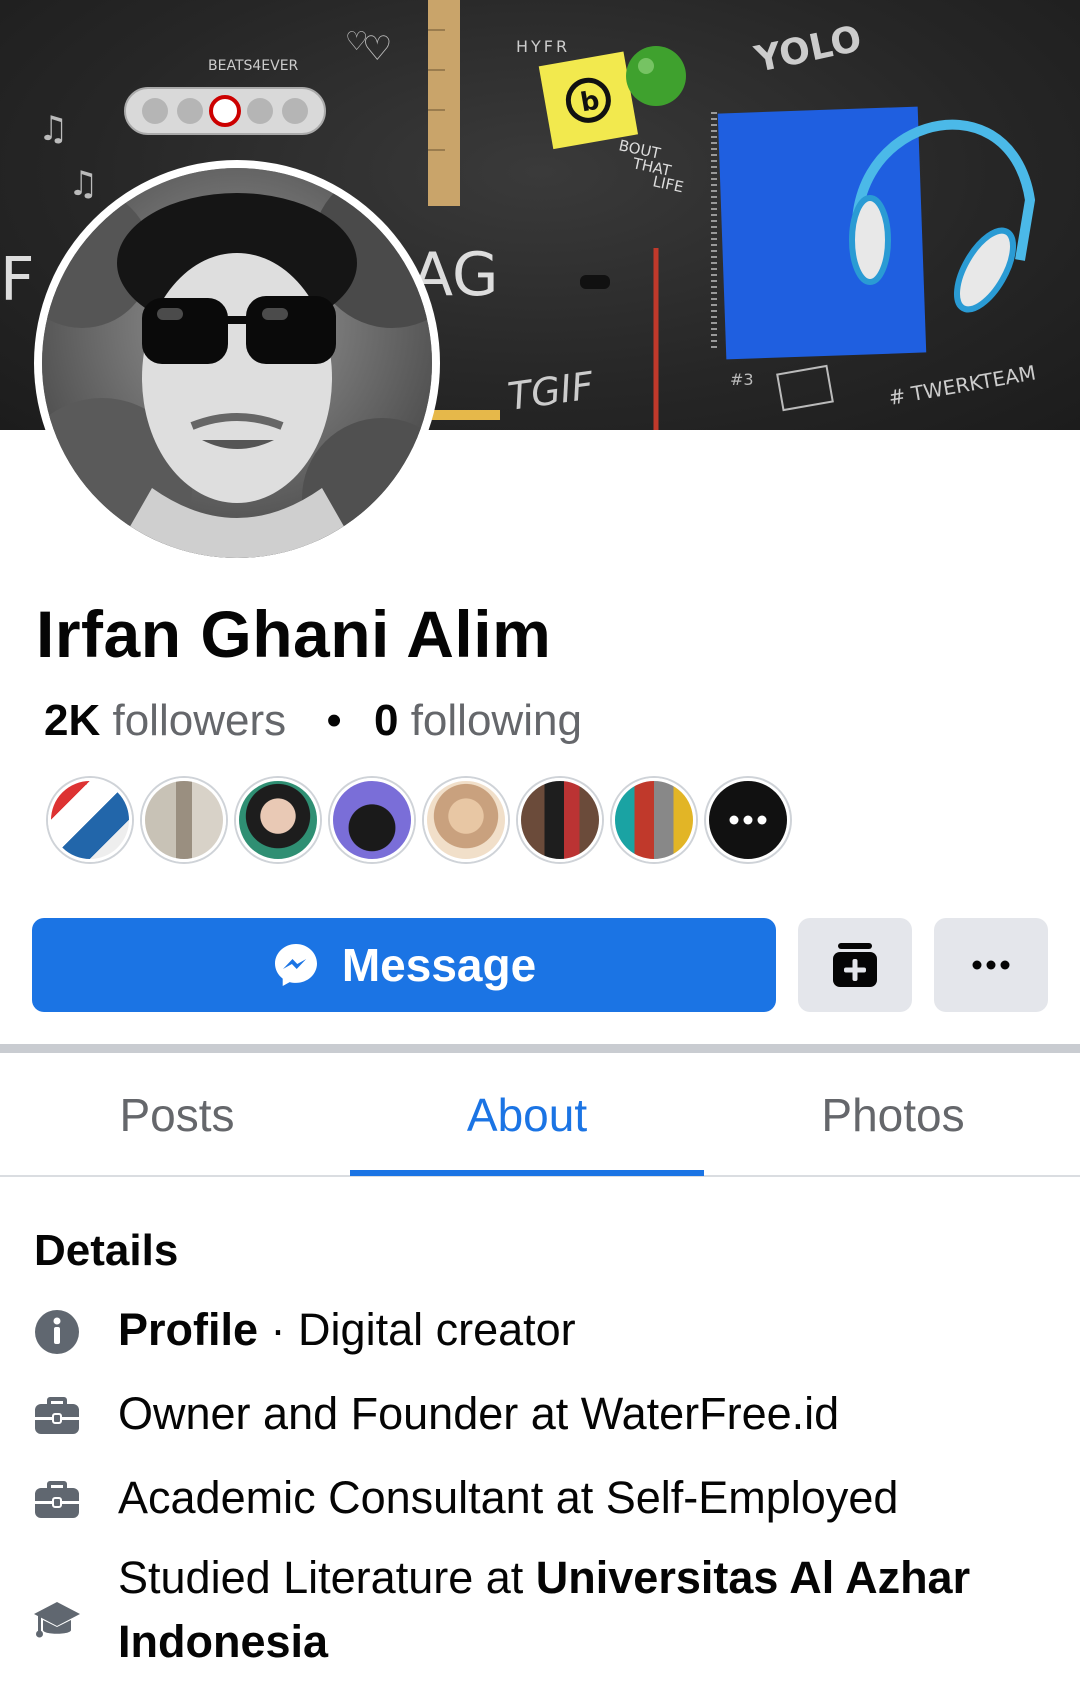 The width and height of the screenshot is (1080, 1696). I want to click on message-button: Message, so click(404, 965).